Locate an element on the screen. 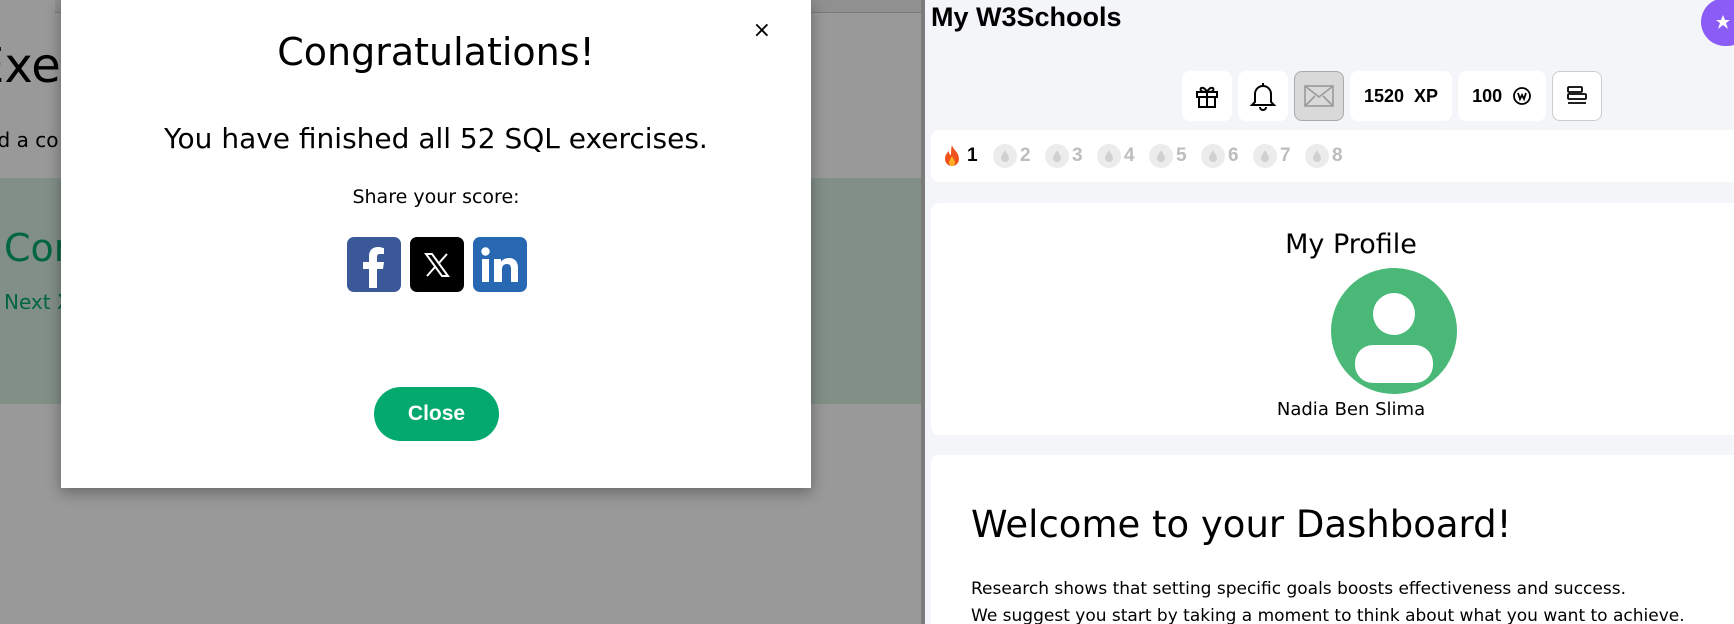 The height and width of the screenshot is (624, 1734). coins-value: 100 is located at coordinates (1487, 95).